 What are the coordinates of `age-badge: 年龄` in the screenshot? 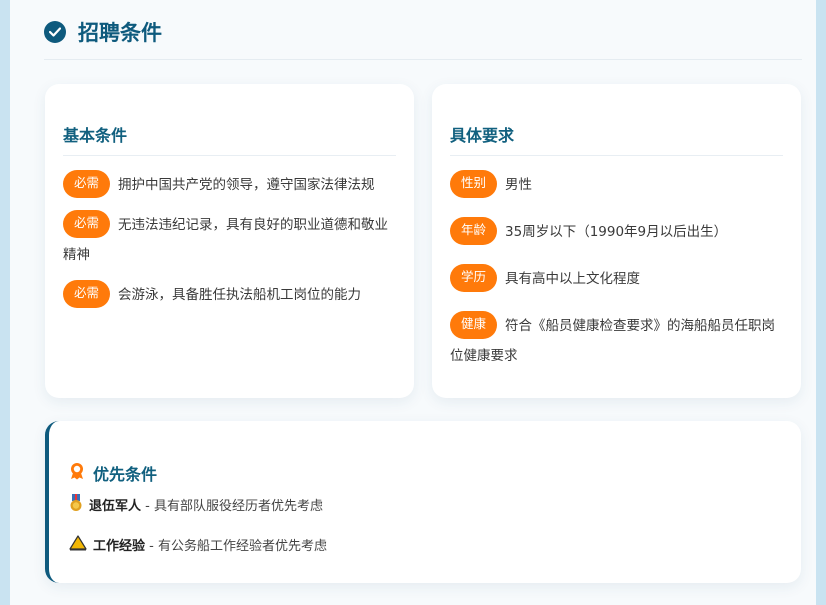 It's located at (474, 231).